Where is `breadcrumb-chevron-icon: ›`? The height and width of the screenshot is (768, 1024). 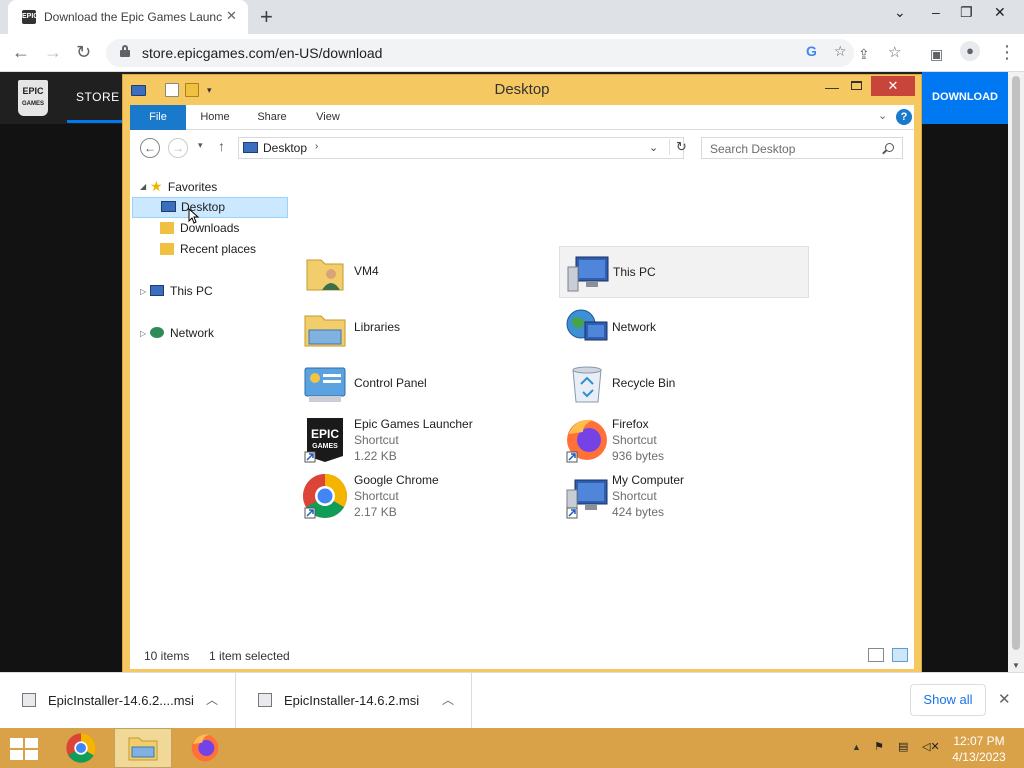
breadcrumb-chevron-icon: › is located at coordinates (316, 146).